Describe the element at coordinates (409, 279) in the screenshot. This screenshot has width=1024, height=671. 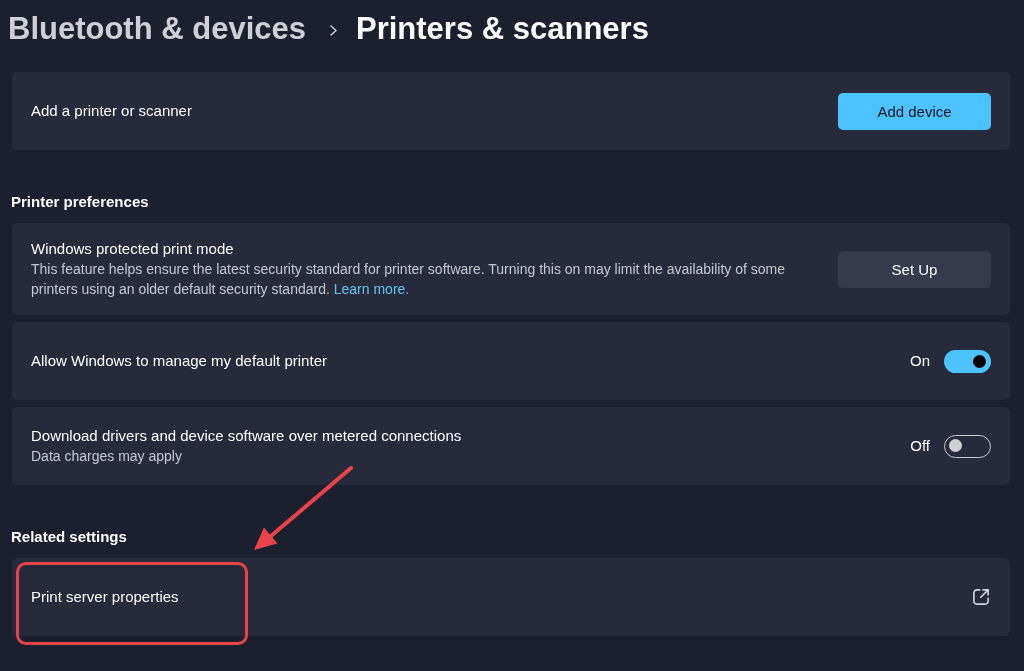
I see `setting-description: This feature helps ensure the latest security standard for printer software. Turning this on may limit the availability of some printers using an older default security standard. Learn more.` at that location.